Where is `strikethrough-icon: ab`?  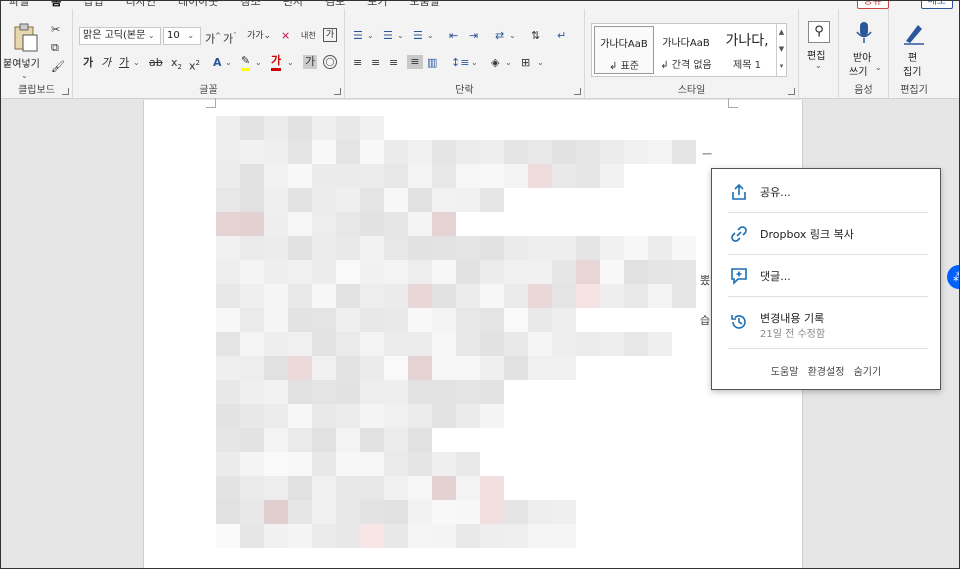
strikethrough-icon: ab is located at coordinates (156, 63).